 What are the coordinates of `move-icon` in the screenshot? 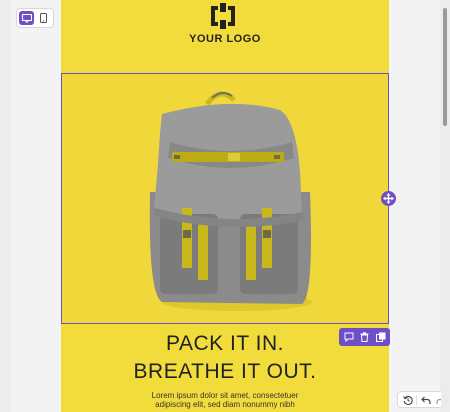 It's located at (388, 198).